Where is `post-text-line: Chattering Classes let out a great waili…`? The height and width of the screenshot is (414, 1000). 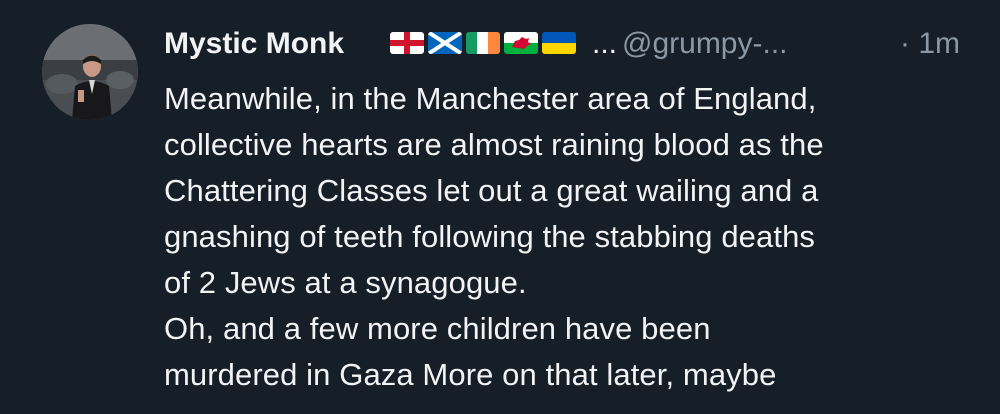 post-text-line: Chattering Classes let out a great waili… is located at coordinates (491, 190).